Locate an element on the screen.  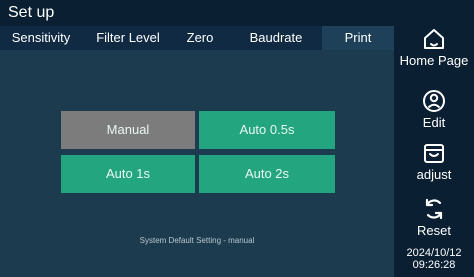
date-text: 2024/10/12 is located at coordinates (434, 253).